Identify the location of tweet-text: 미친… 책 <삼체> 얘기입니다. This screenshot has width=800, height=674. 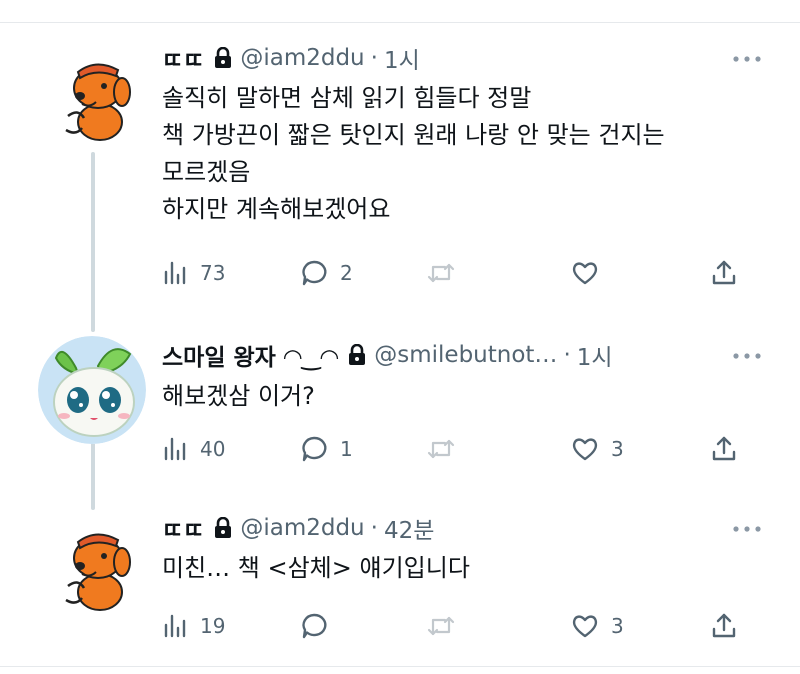
(316, 568).